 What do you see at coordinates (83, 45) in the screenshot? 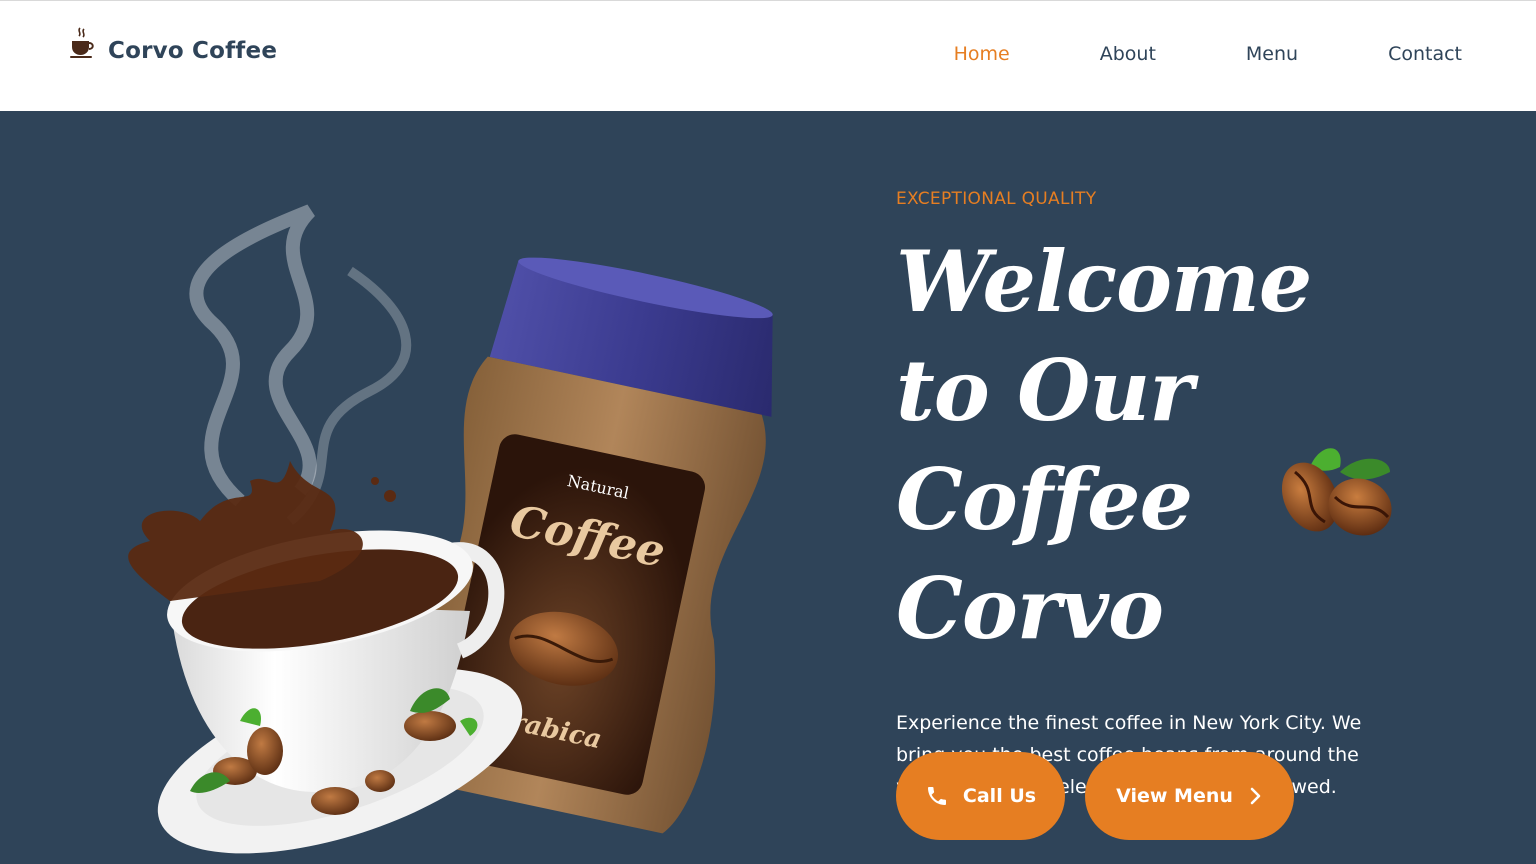
I see `coffee-cup-icon` at bounding box center [83, 45].